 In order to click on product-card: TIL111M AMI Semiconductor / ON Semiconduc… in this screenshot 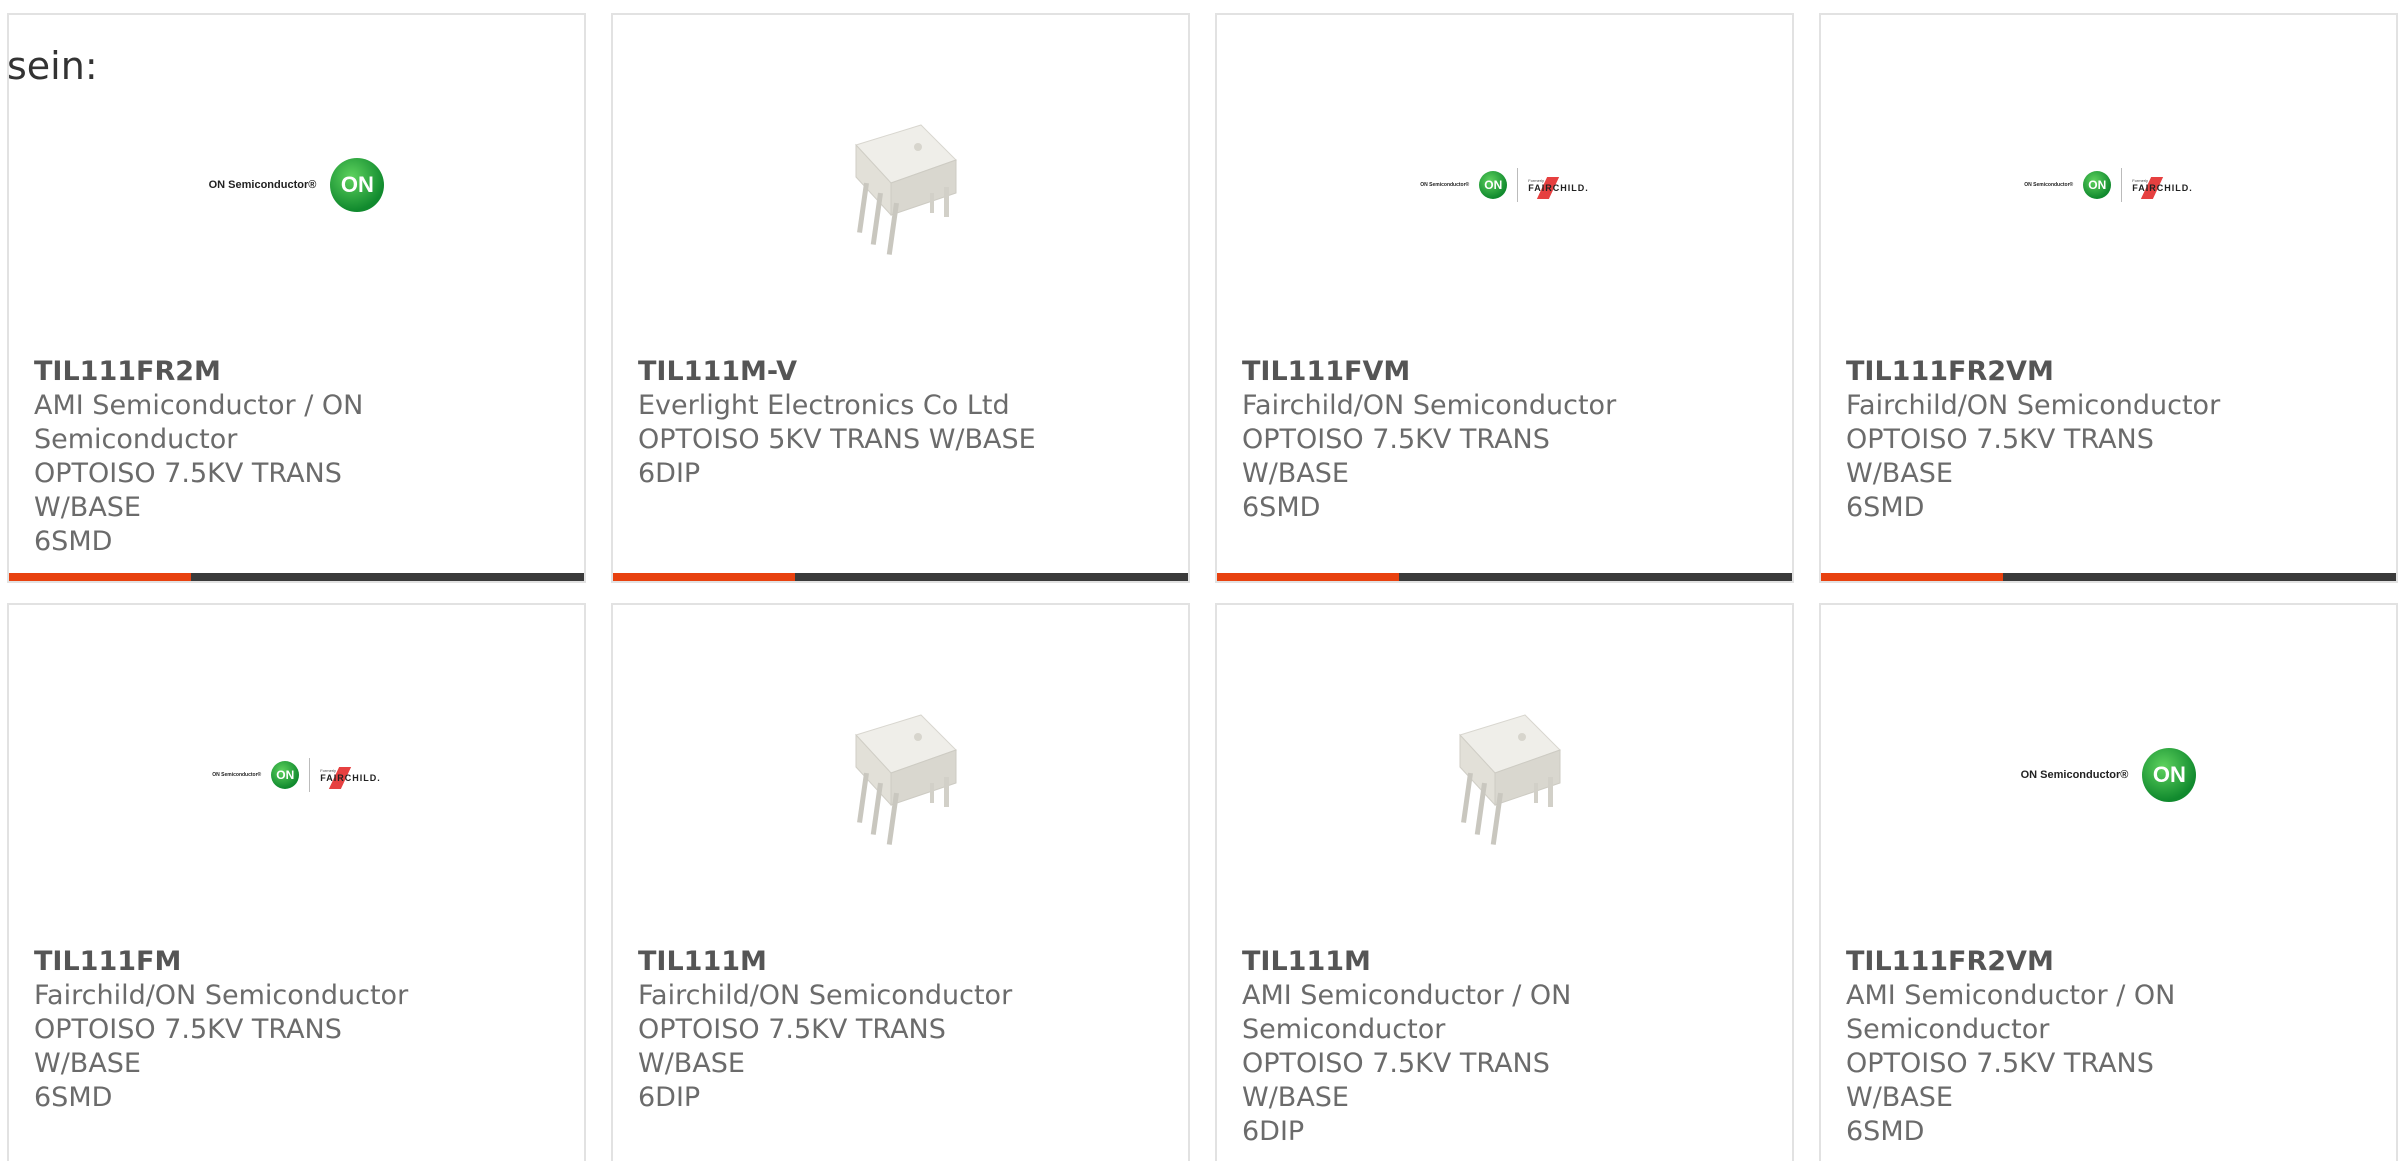, I will do `click(1504, 882)`.